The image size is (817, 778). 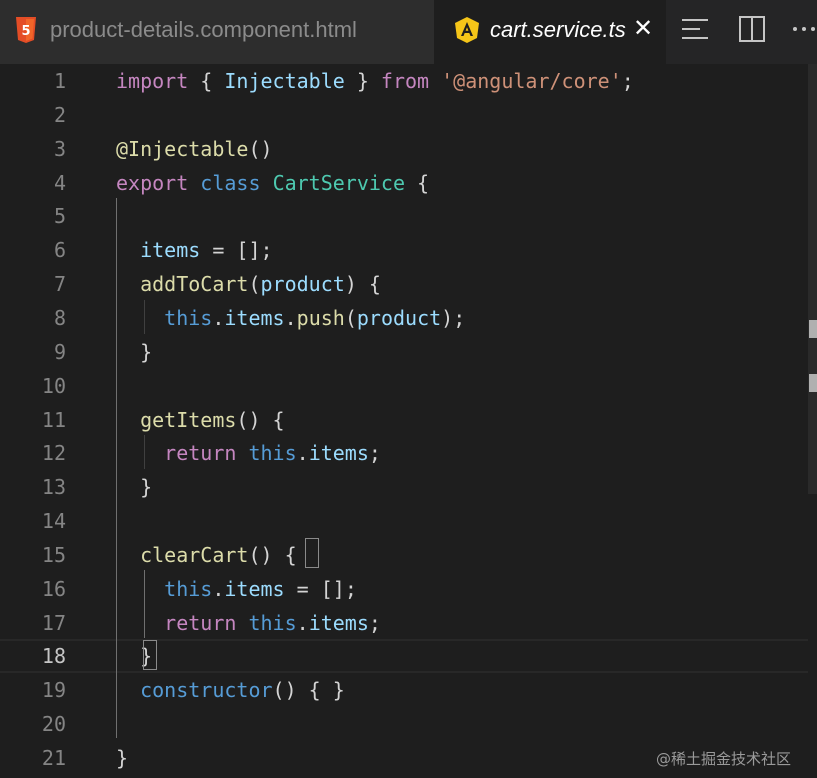 I want to click on tab-product-details-html: 5 product-details.component.html, so click(x=217, y=32).